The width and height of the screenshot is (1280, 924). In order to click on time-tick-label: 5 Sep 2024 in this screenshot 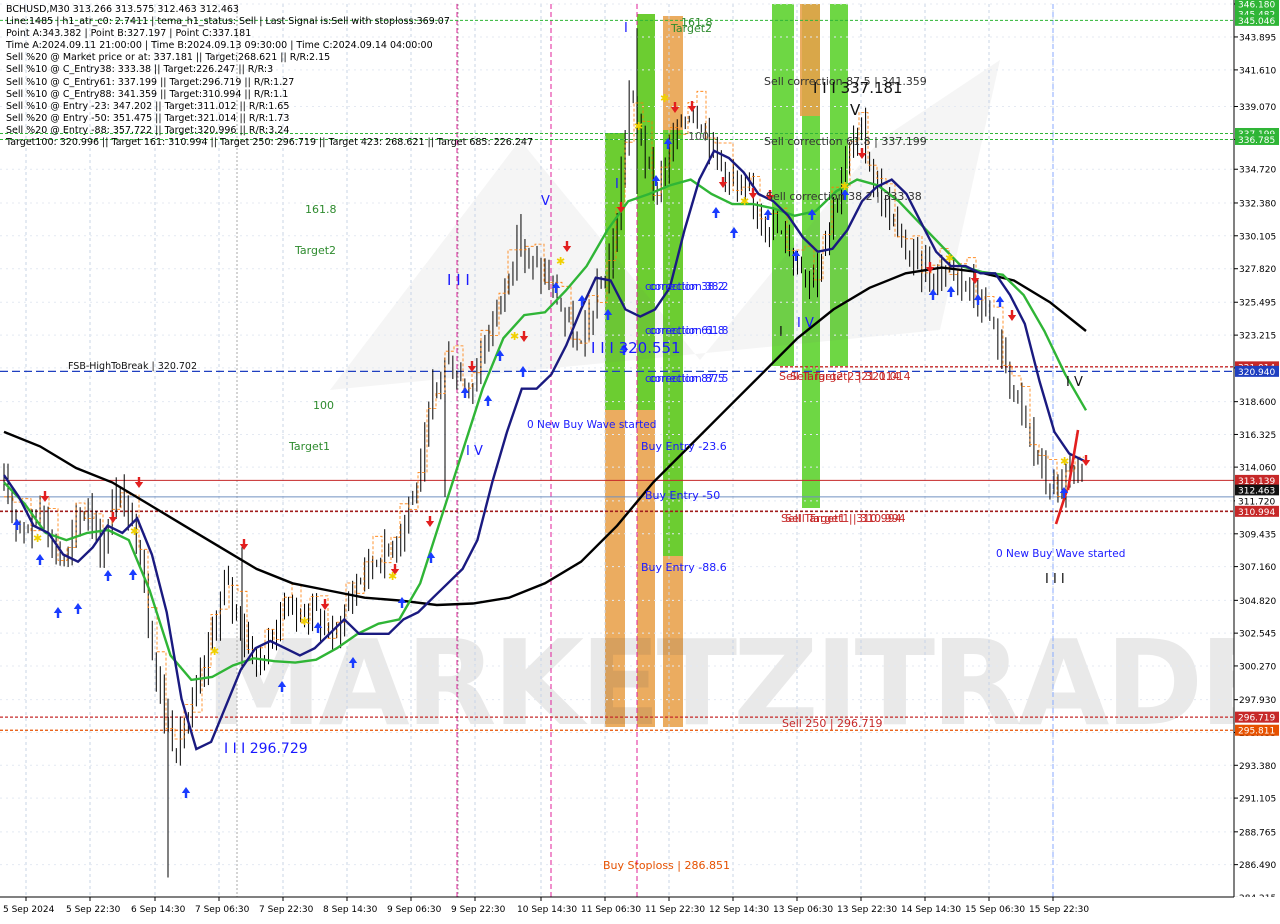, I will do `click(29, 910)`.